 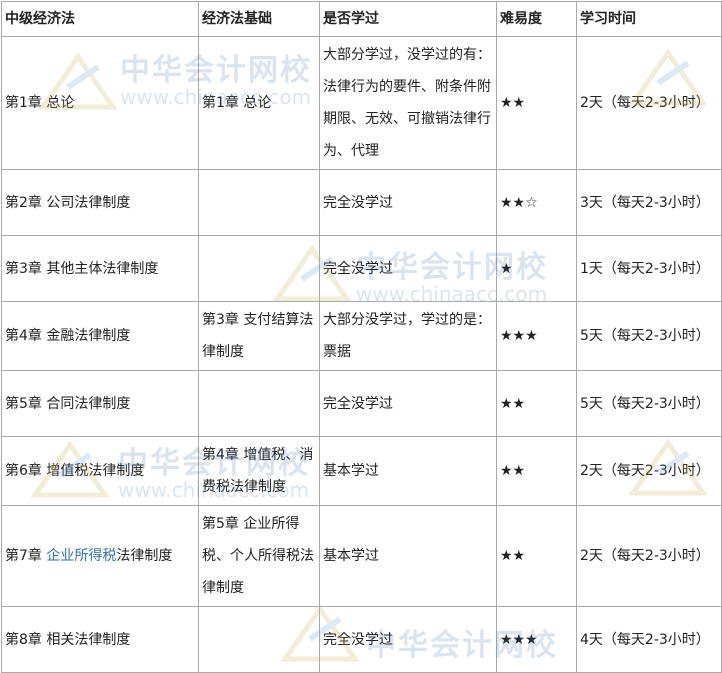 I want to click on header-difficulty: 难易度, so click(x=536, y=19).